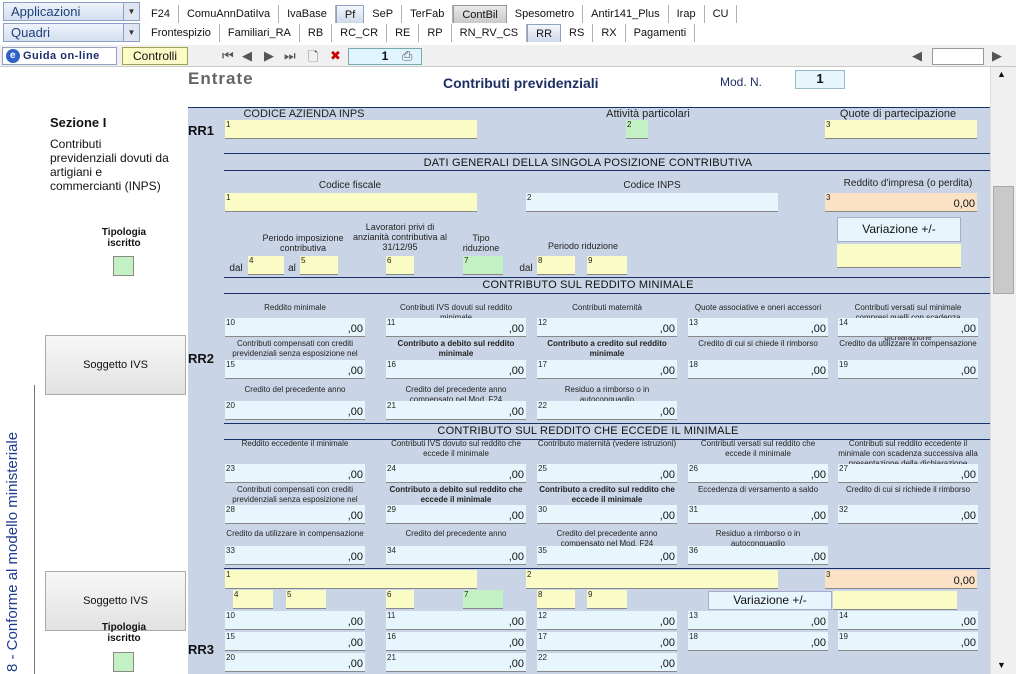  What do you see at coordinates (266, 265) in the screenshot?
I see `periodo-dal-field: 4` at bounding box center [266, 265].